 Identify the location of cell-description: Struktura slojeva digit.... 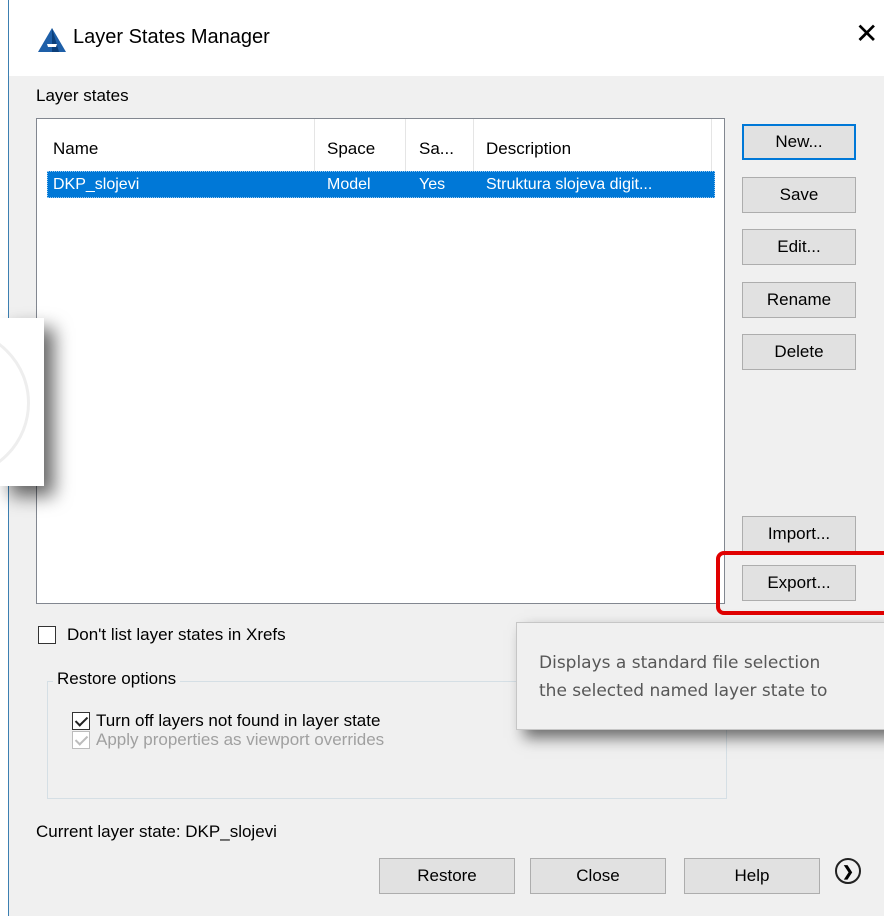
(569, 184).